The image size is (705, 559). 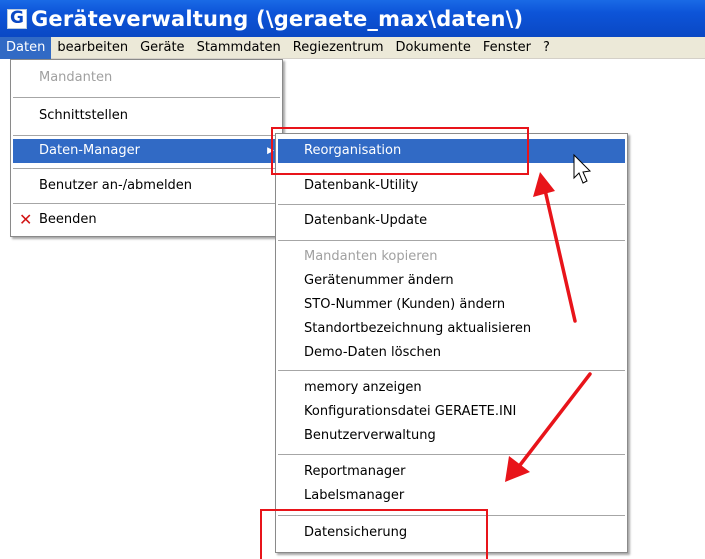 What do you see at coordinates (507, 48) in the screenshot?
I see `menu-fenster: Fenster` at bounding box center [507, 48].